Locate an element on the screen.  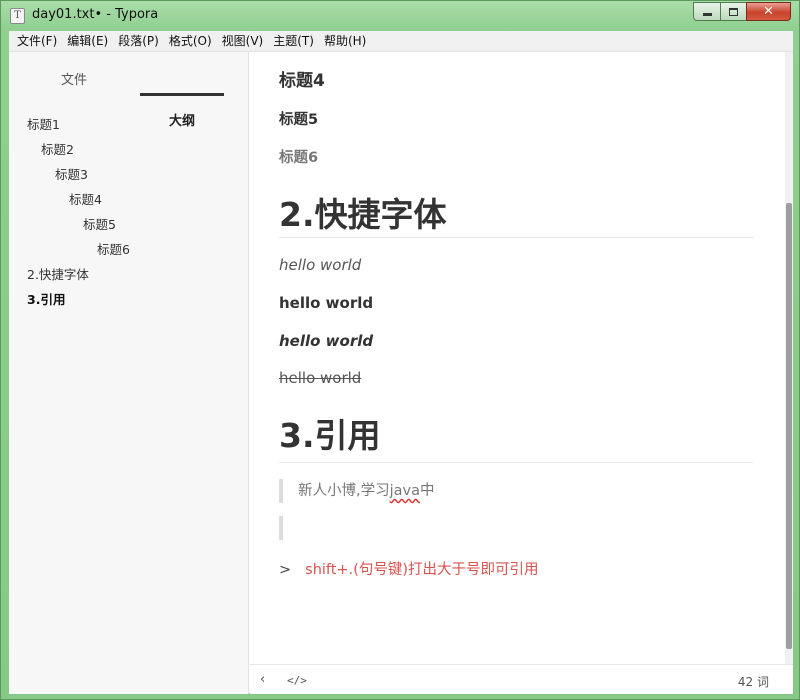
section-heading-quick-fonts: 2.快捷字体 is located at coordinates (363, 214).